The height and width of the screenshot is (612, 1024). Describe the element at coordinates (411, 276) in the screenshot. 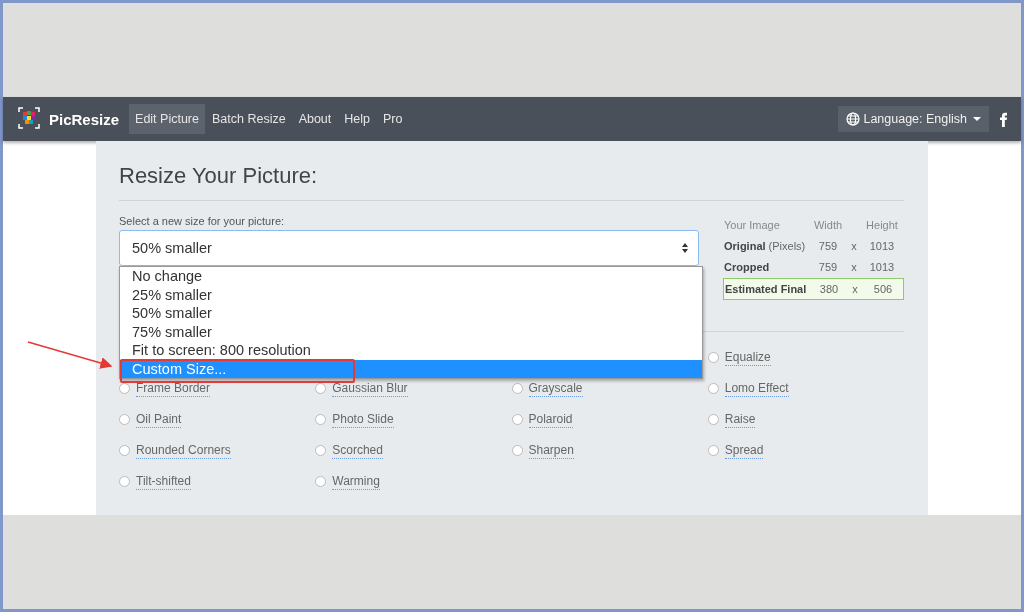

I see `dropdown-option: No change` at that location.